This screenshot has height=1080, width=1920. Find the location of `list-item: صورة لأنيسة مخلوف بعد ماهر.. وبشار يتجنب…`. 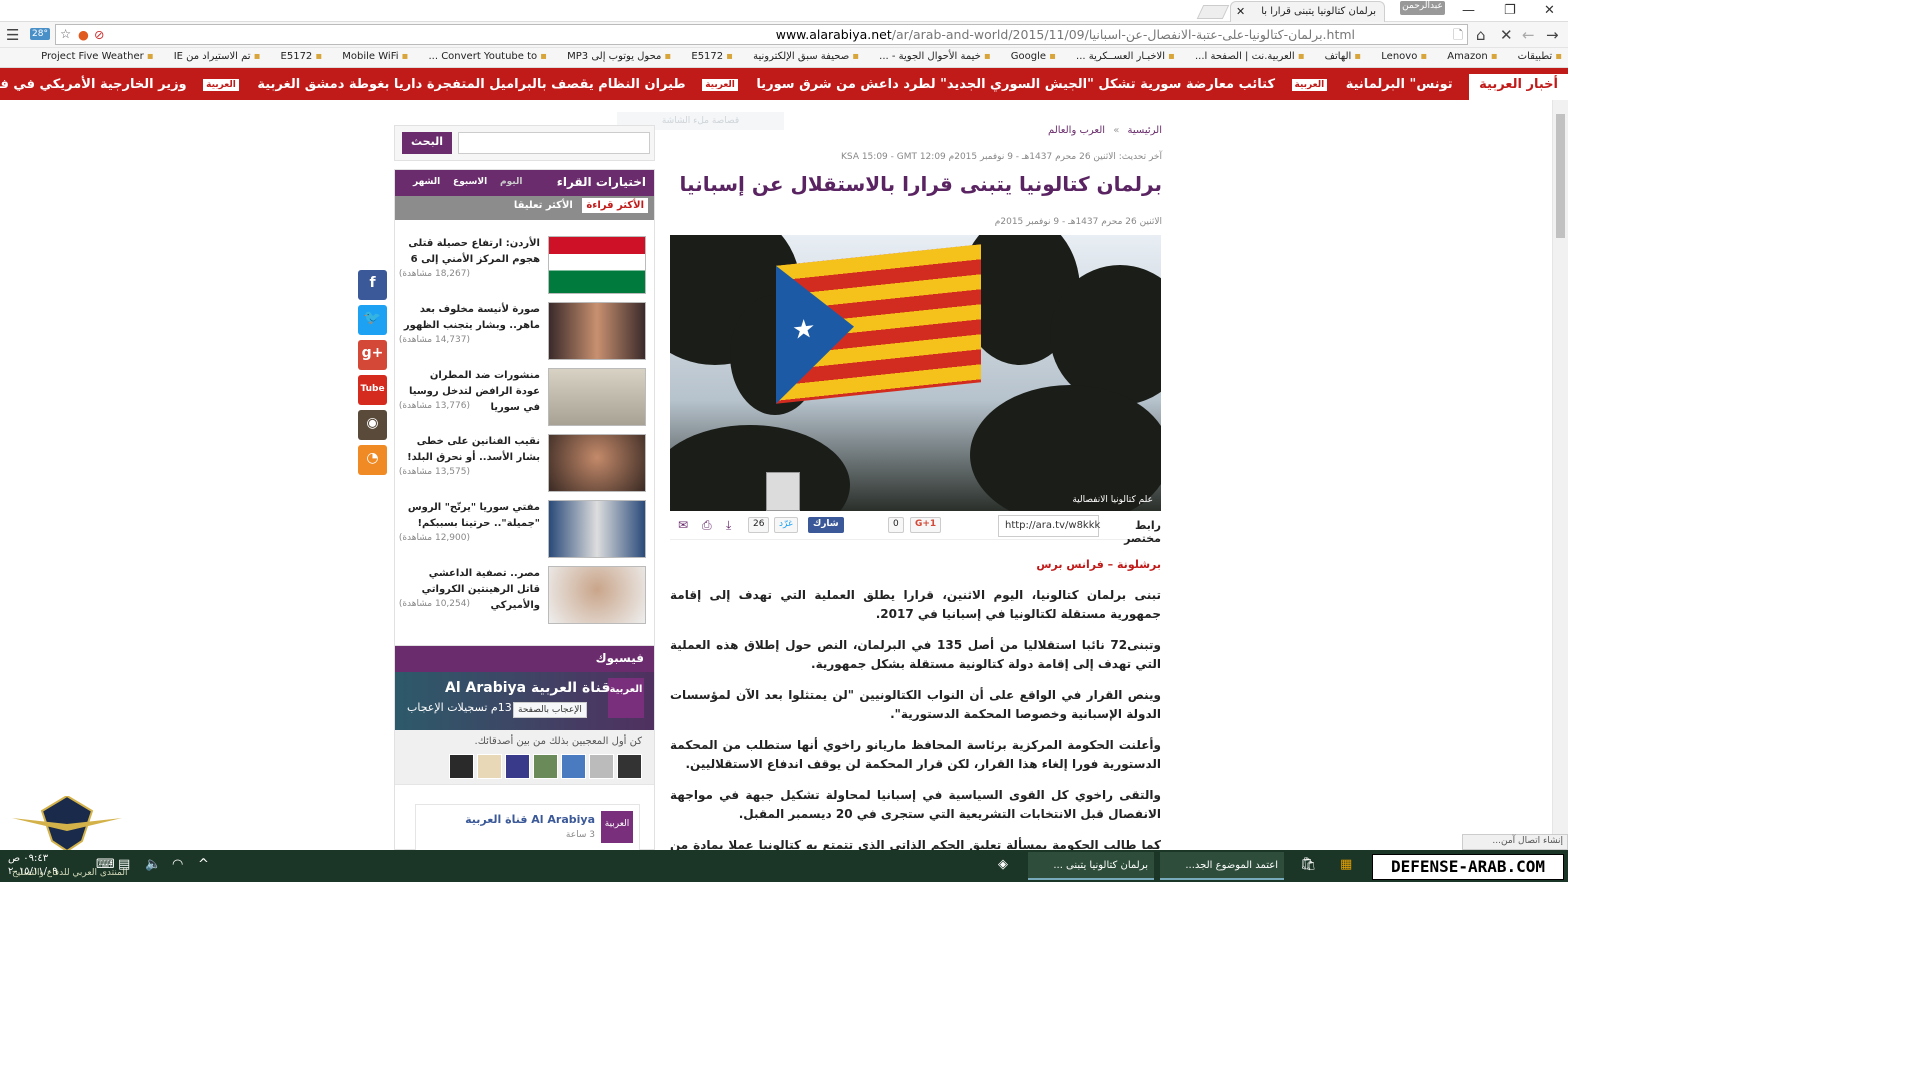

list-item: صورة لأنيسة مخلوف بعد ماهر.. وبشار يتجنب… is located at coordinates (522, 332).